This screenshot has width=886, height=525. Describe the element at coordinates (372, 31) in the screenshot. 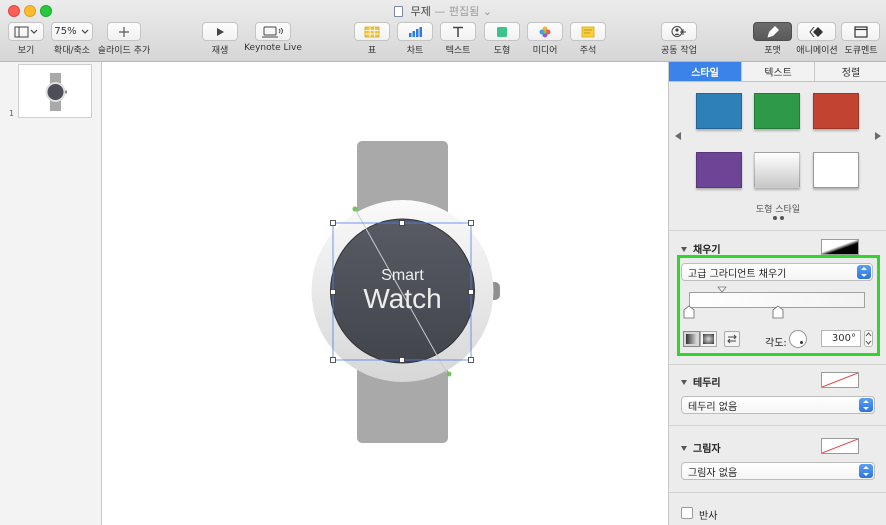

I see `table-button` at that location.